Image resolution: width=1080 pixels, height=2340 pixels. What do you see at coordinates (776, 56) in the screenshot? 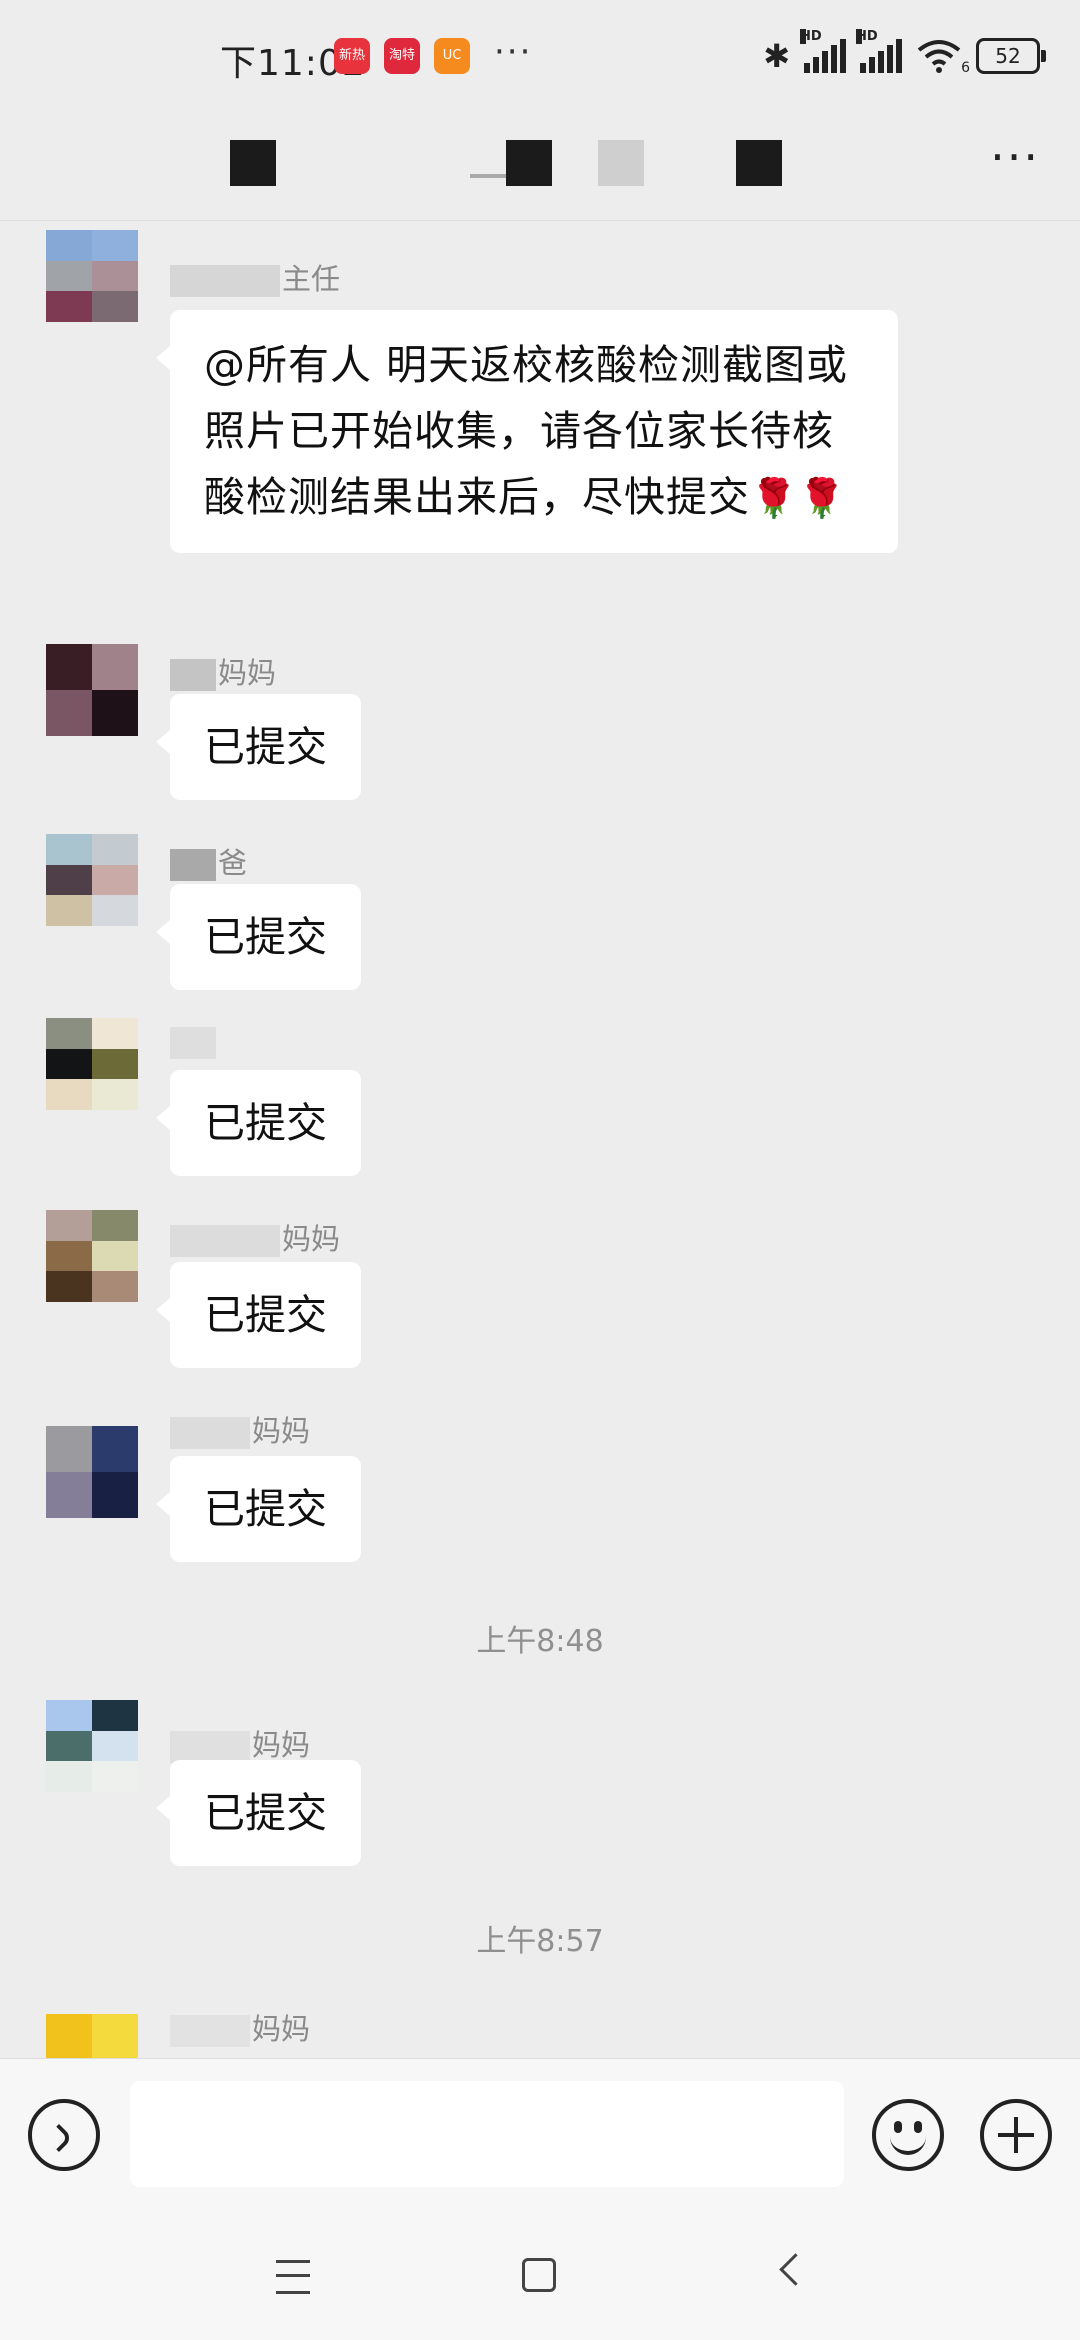
I see `bluetooth-icon: ✱` at bounding box center [776, 56].